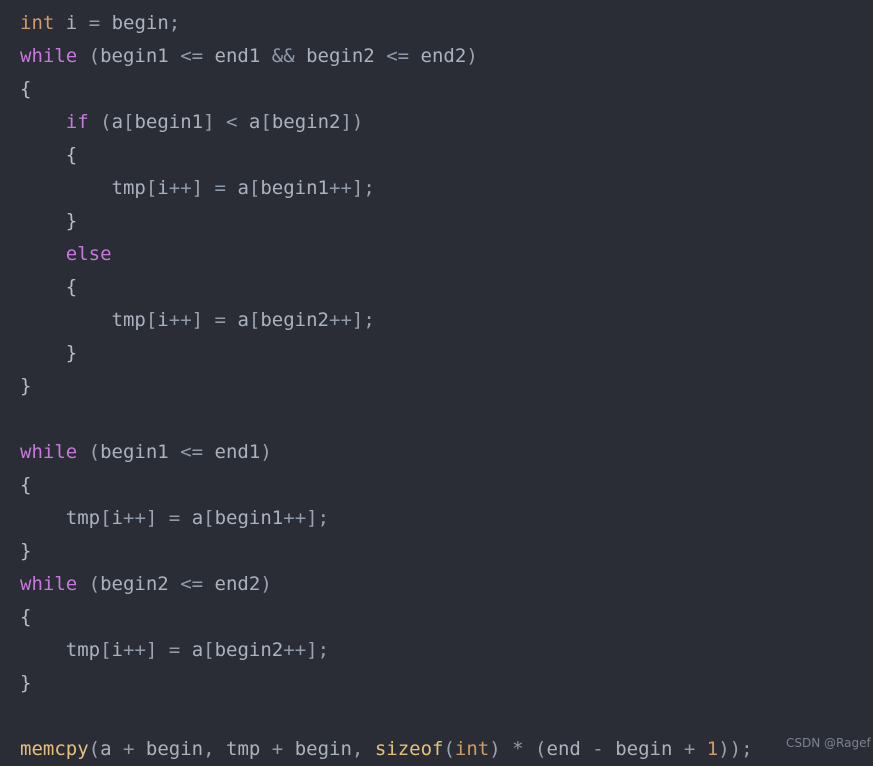  What do you see at coordinates (472, 749) in the screenshot?
I see `code-token-type: int` at bounding box center [472, 749].